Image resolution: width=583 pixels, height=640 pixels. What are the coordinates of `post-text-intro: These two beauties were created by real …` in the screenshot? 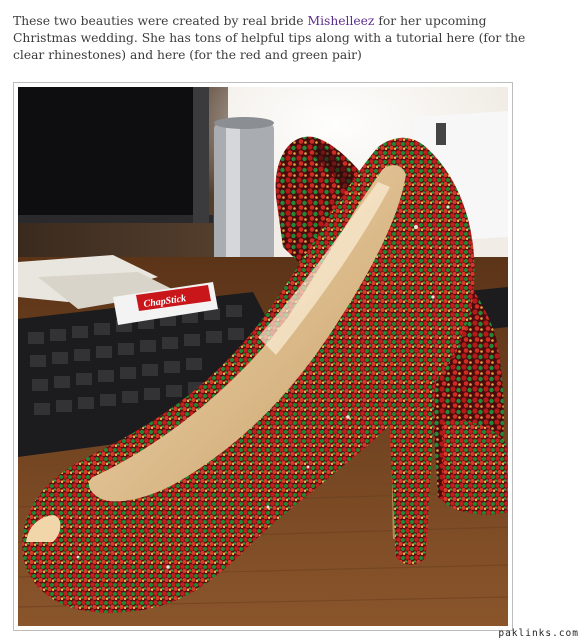 It's located at (160, 21).